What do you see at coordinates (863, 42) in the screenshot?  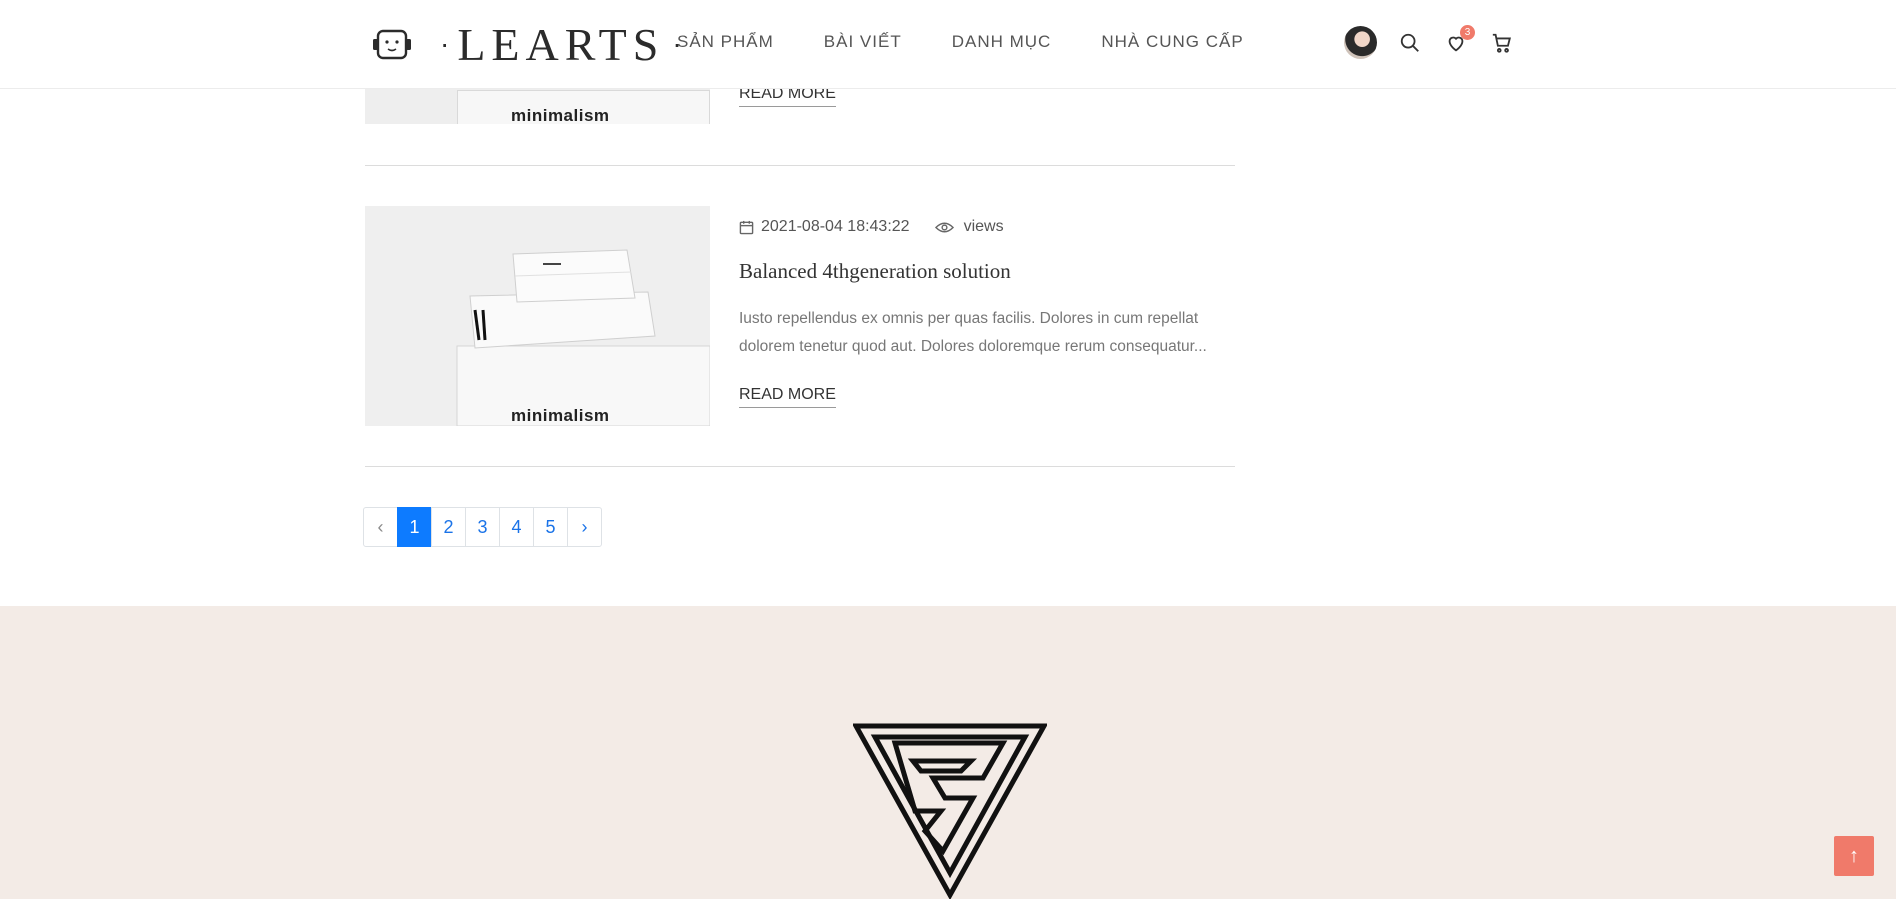 I see `nav-item-posts: BÀI VIẾT` at bounding box center [863, 42].